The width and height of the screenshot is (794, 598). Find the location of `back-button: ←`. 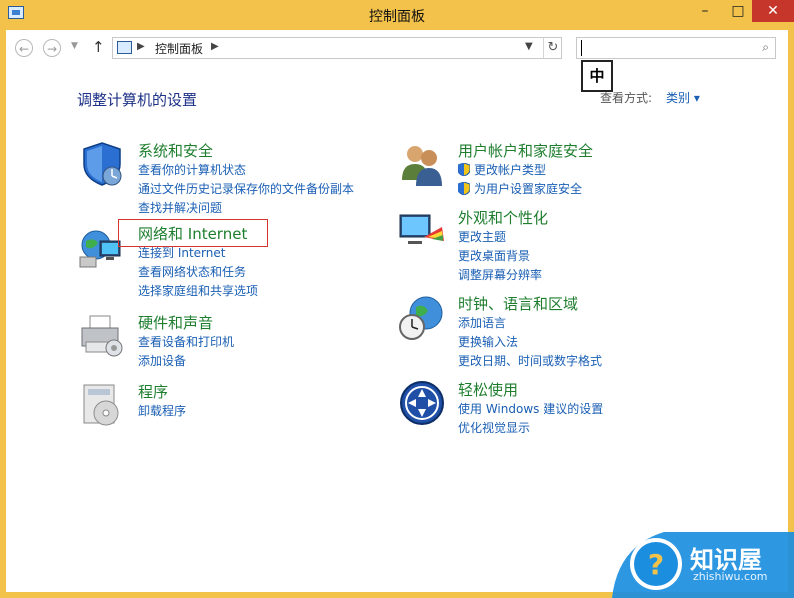

back-button: ← is located at coordinates (24, 48).